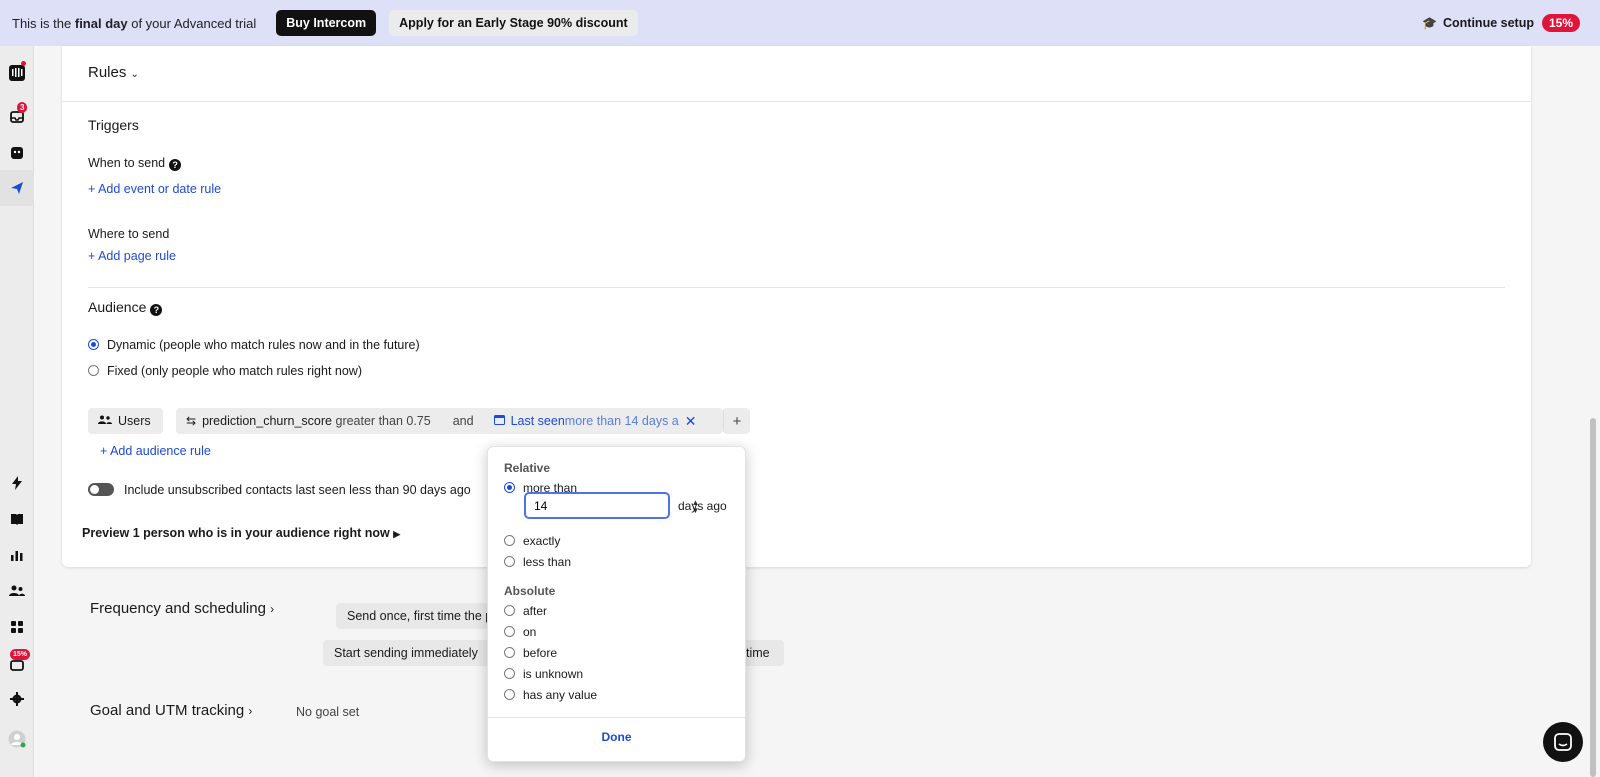 Image resolution: width=1600 pixels, height=777 pixels. Describe the element at coordinates (537, 562) in the screenshot. I see `less-than-radio: less than` at that location.